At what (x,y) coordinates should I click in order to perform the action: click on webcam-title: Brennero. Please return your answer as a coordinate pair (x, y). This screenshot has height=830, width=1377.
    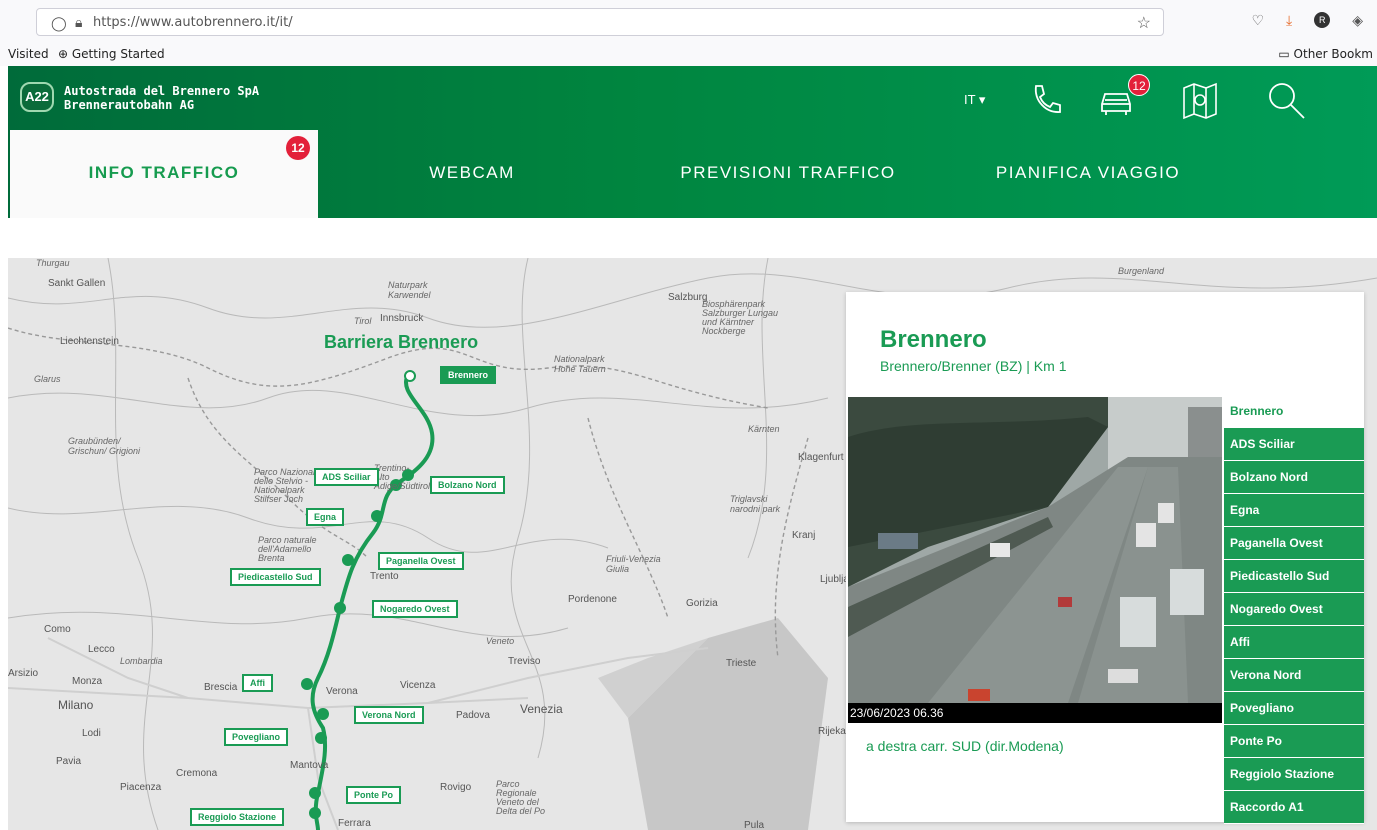
    Looking at the image, I should click on (933, 339).